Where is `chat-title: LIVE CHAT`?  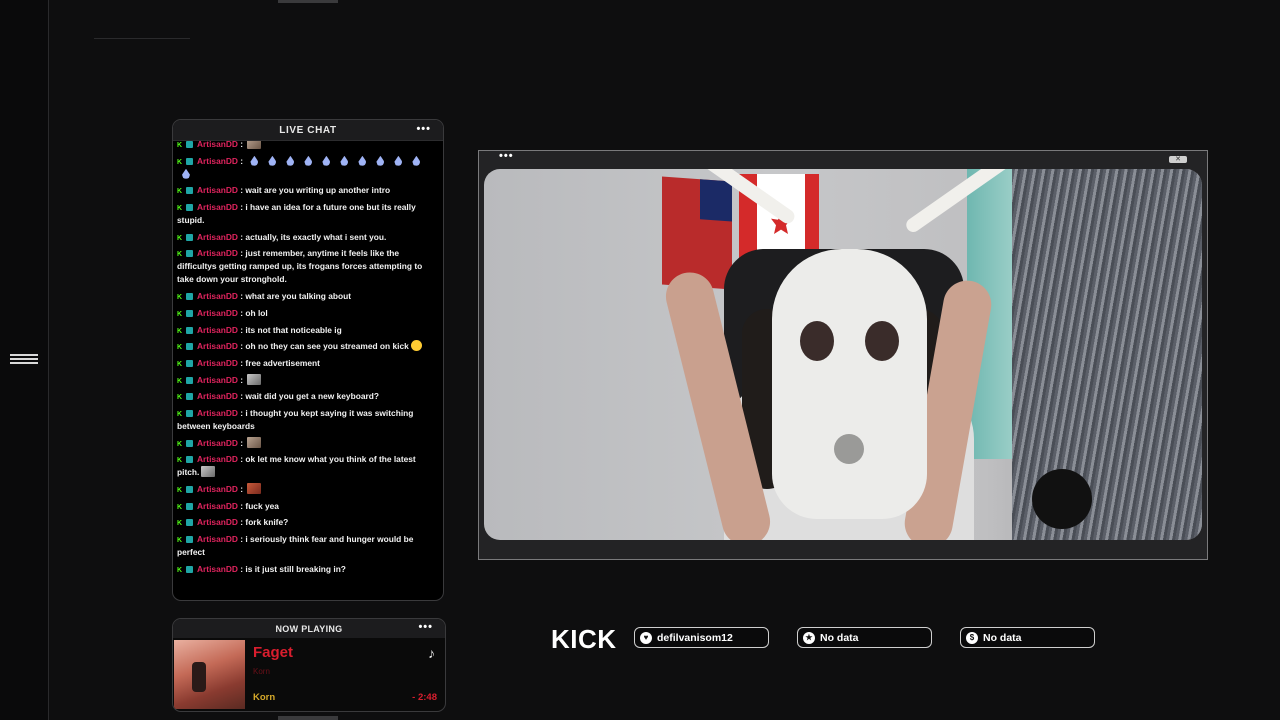 chat-title: LIVE CHAT is located at coordinates (308, 130).